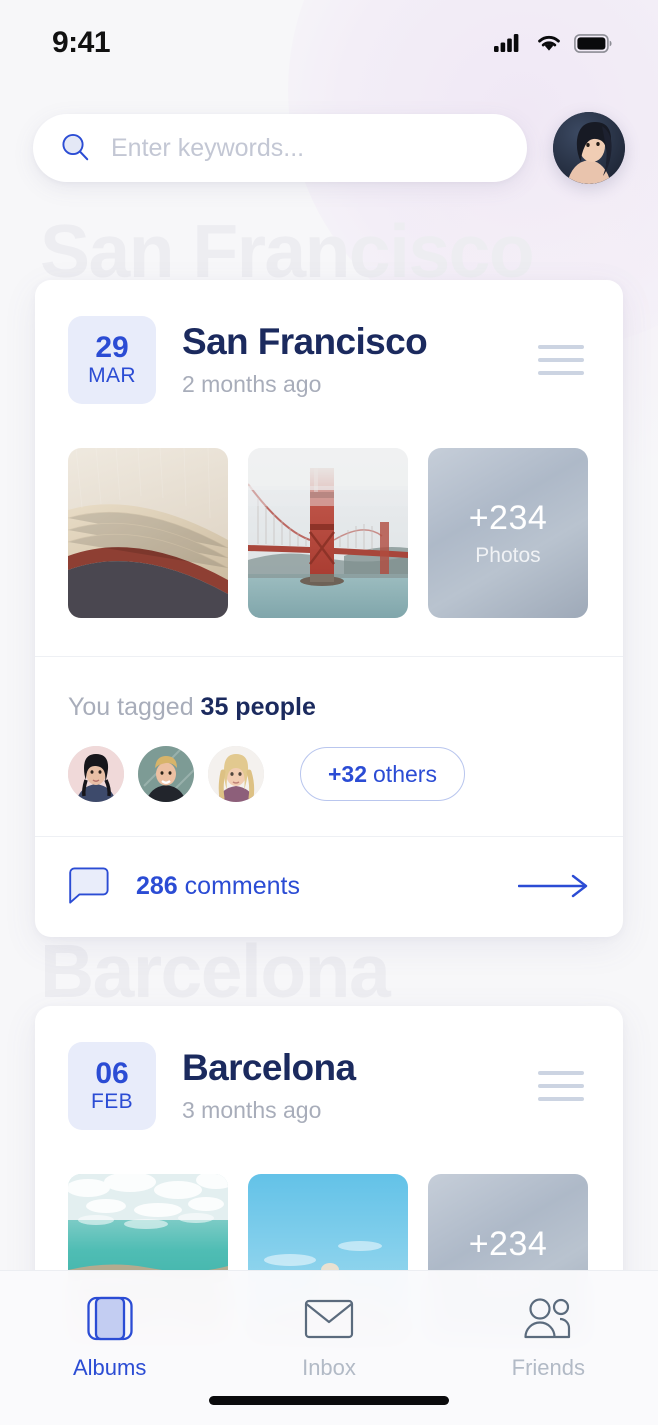  What do you see at coordinates (109, 1367) in the screenshot?
I see `tab-label-albums: Albums` at bounding box center [109, 1367].